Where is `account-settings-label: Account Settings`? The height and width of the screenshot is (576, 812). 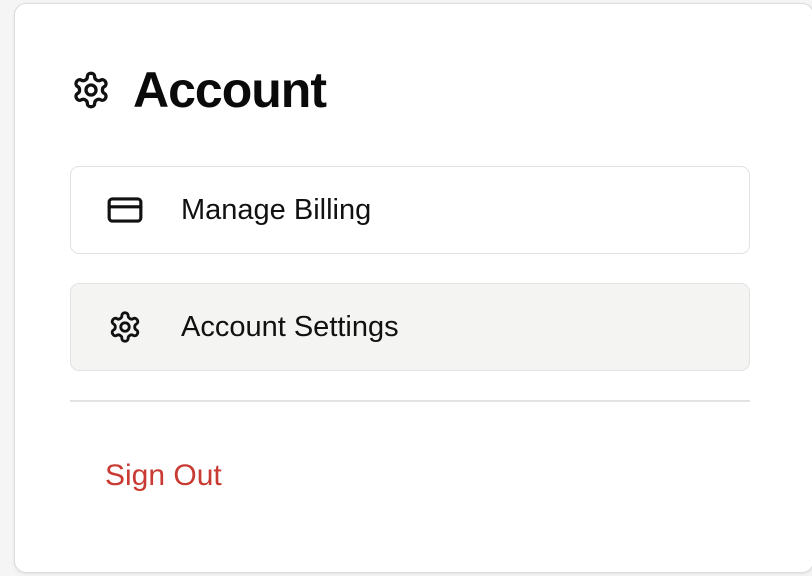
account-settings-label: Account Settings is located at coordinates (290, 327).